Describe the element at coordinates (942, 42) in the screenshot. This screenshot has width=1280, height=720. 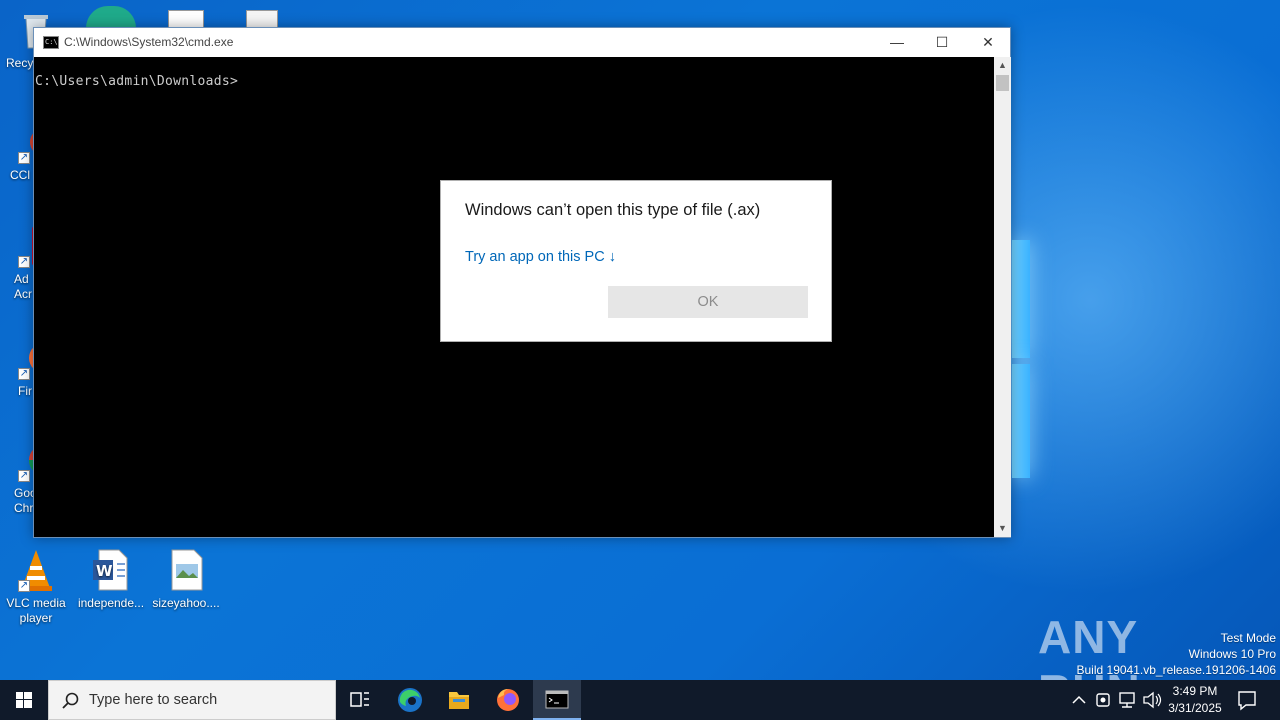
I see `maximize-button: ☐` at that location.